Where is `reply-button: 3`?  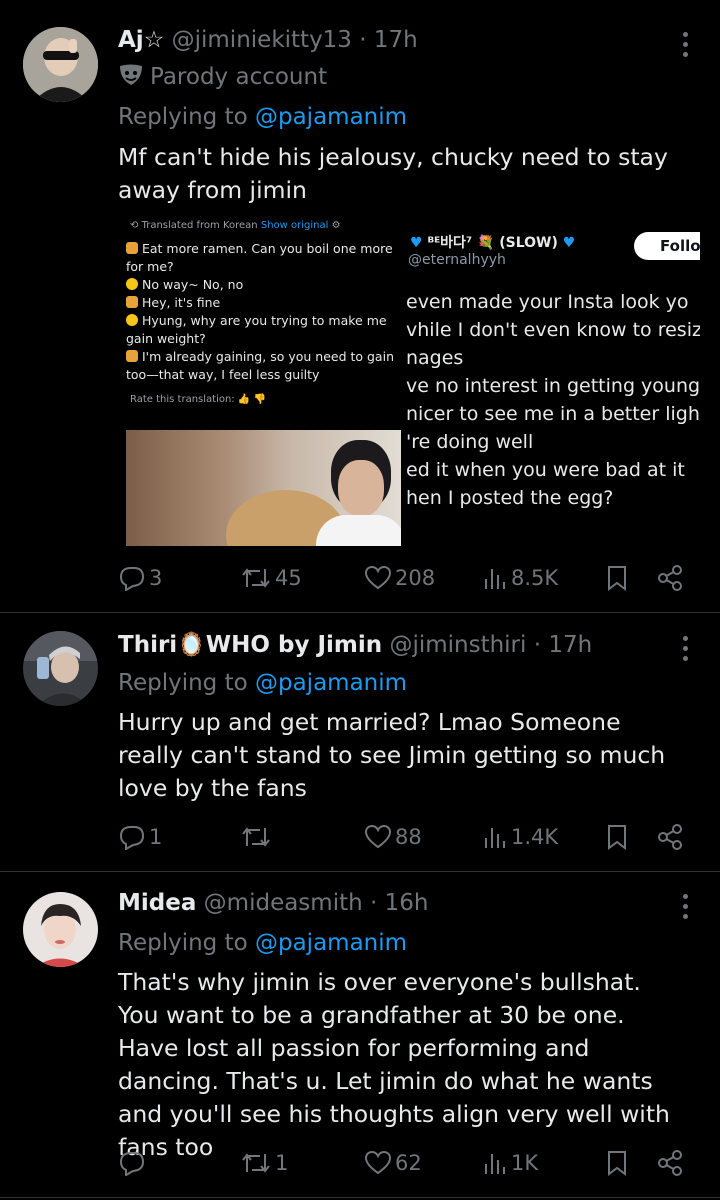
reply-button: 3 is located at coordinates (140, 578).